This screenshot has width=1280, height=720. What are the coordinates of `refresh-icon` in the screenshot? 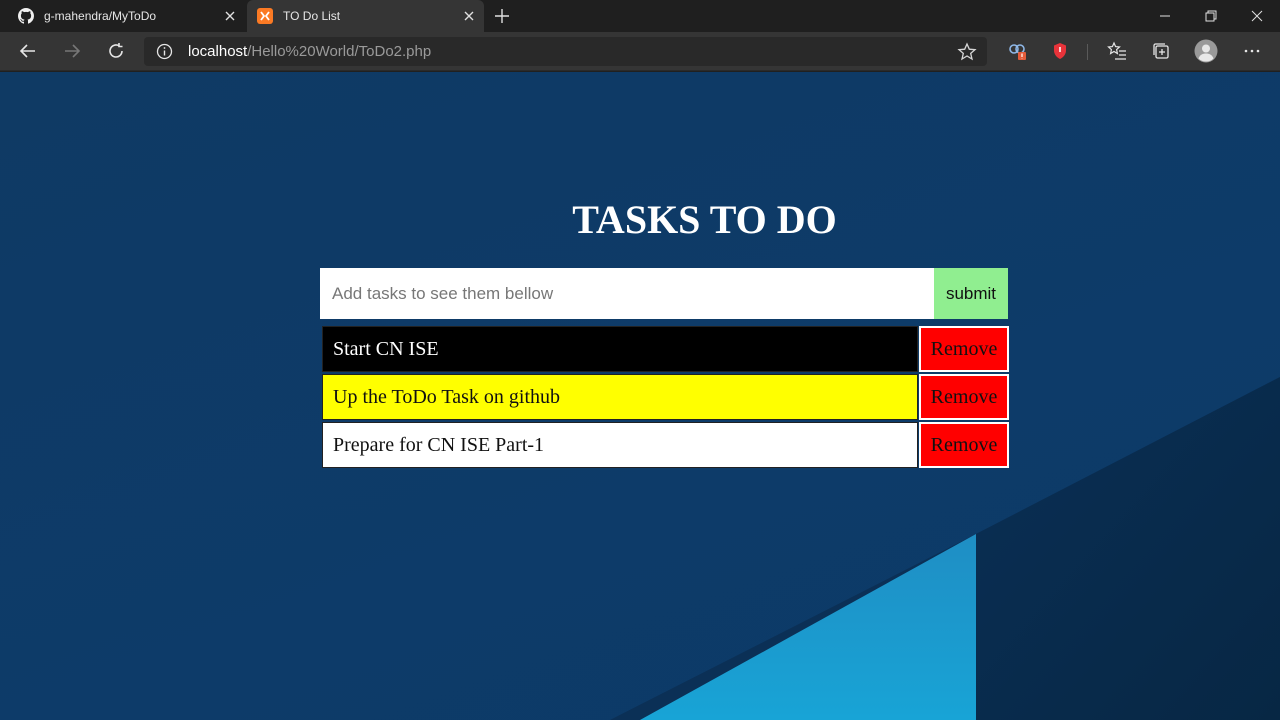 It's located at (116, 50).